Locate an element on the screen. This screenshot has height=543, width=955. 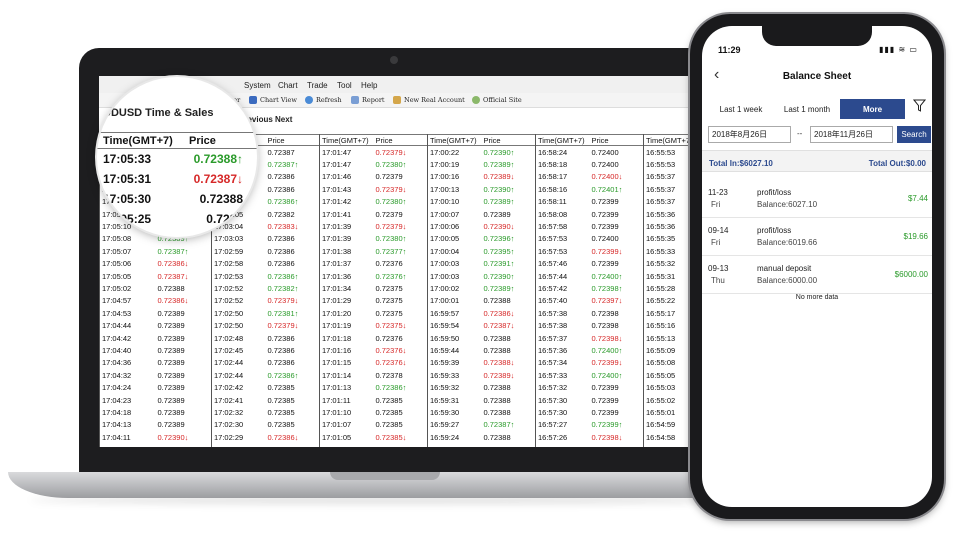
price-value: 0.72387 is located at coordinates (497, 425).